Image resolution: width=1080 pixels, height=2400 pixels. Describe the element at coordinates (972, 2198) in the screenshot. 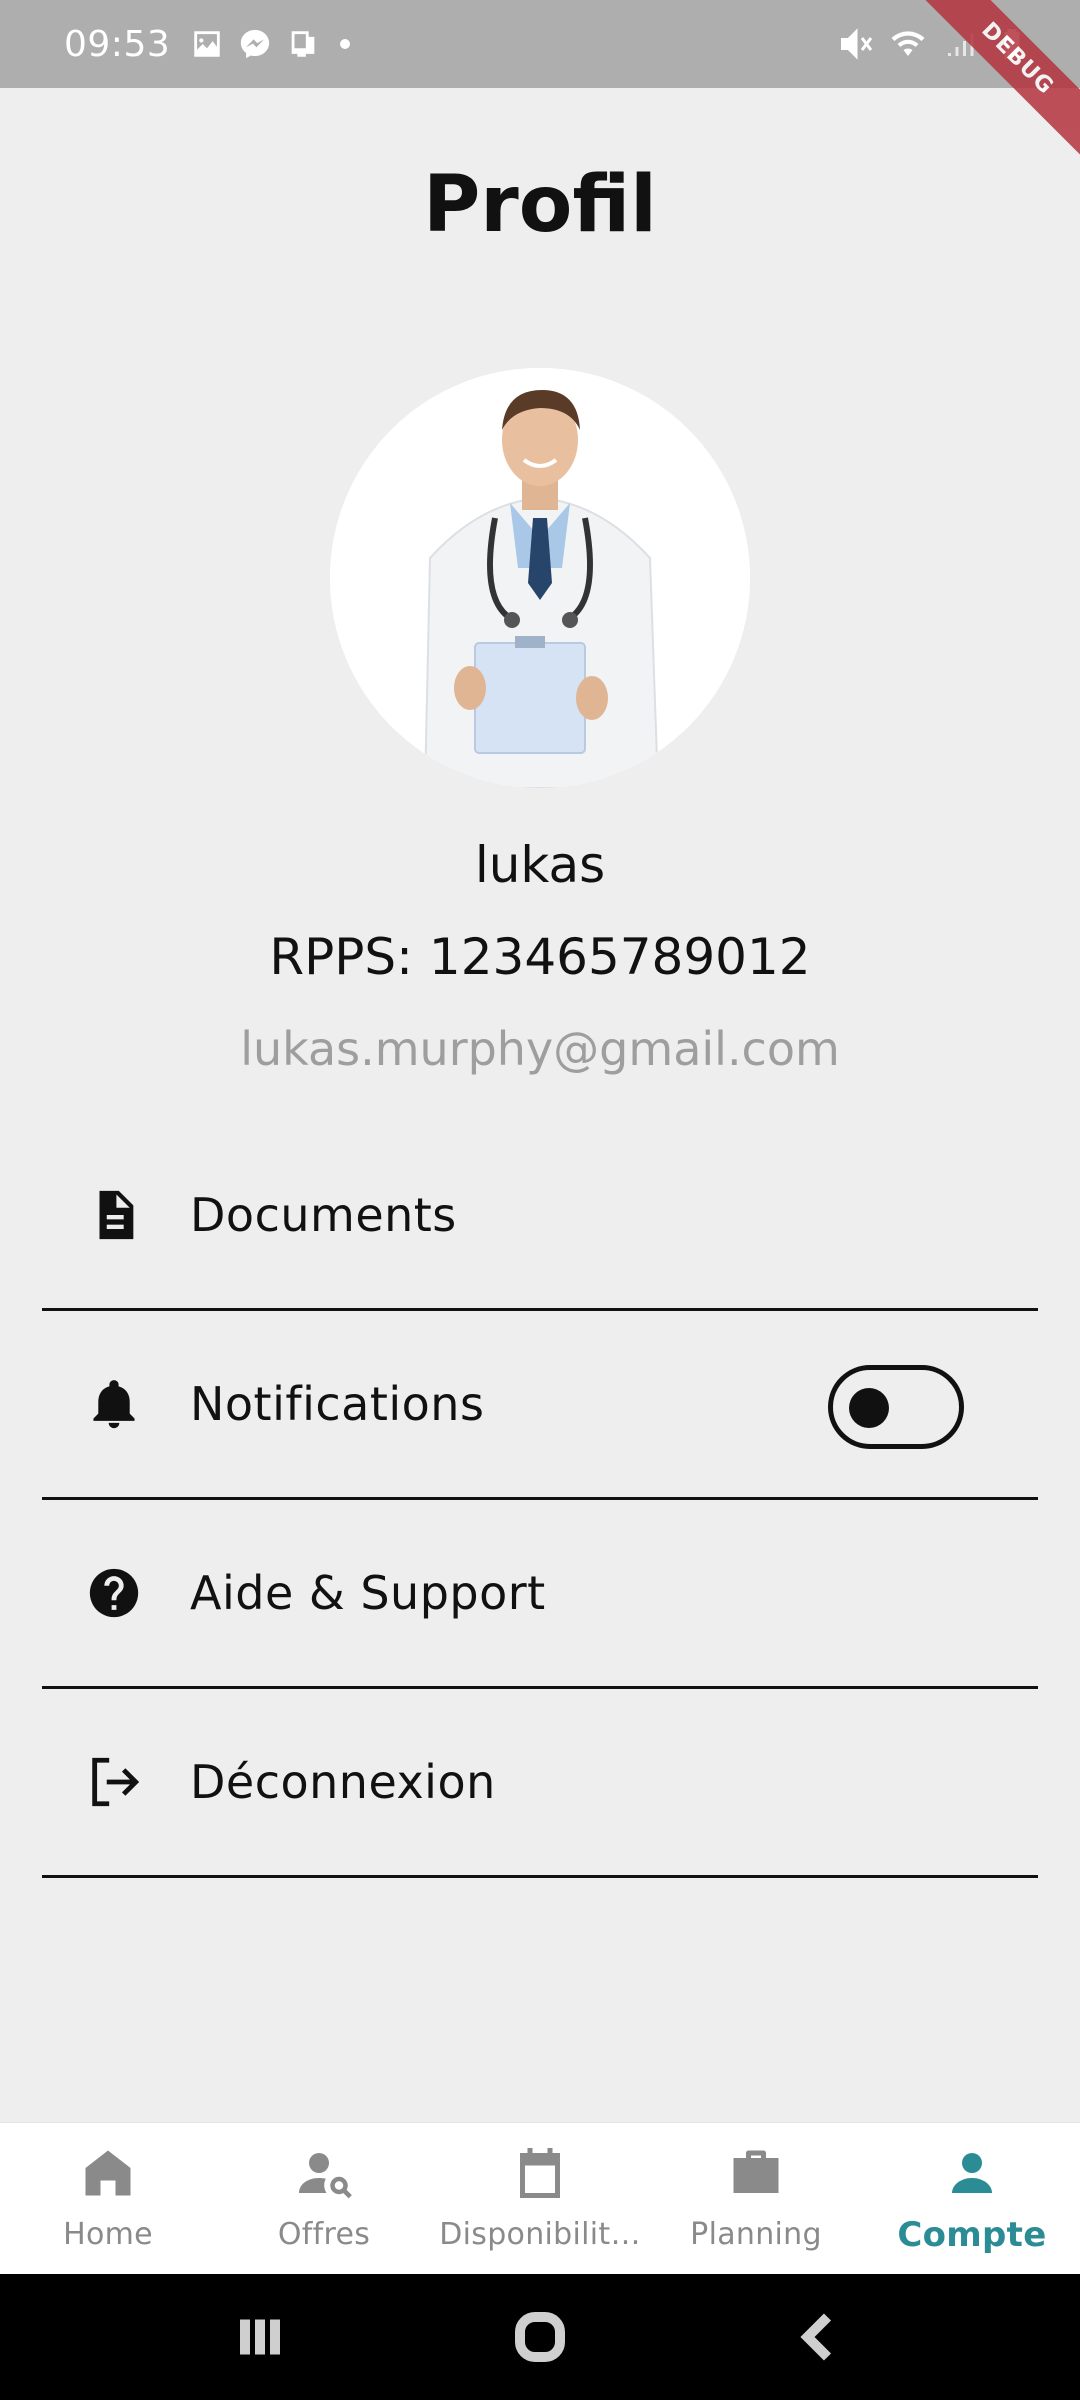

I see `nav-item-compte: Compte` at that location.